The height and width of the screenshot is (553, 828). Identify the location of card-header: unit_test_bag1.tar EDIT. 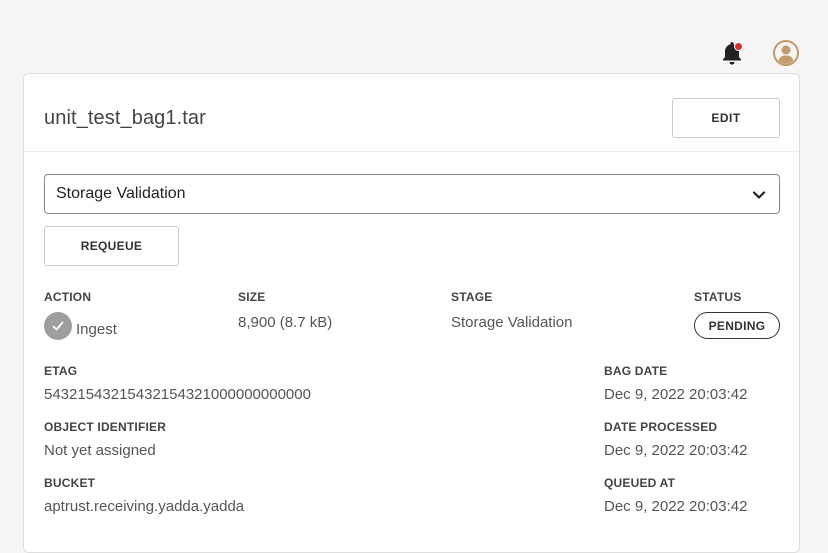
(411, 113).